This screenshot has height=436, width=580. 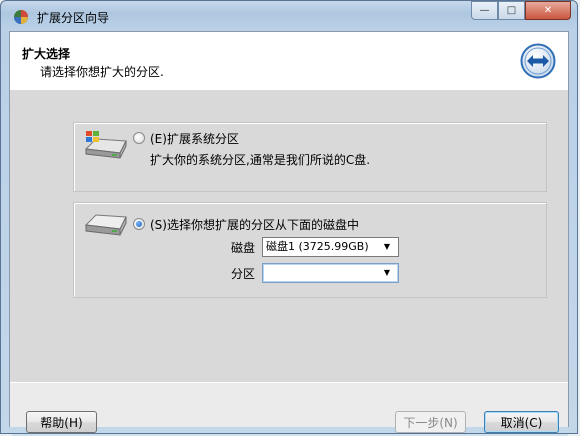 What do you see at coordinates (102, 72) in the screenshot?
I see `page-subtitle: 请选择你想扩大的分区.` at bounding box center [102, 72].